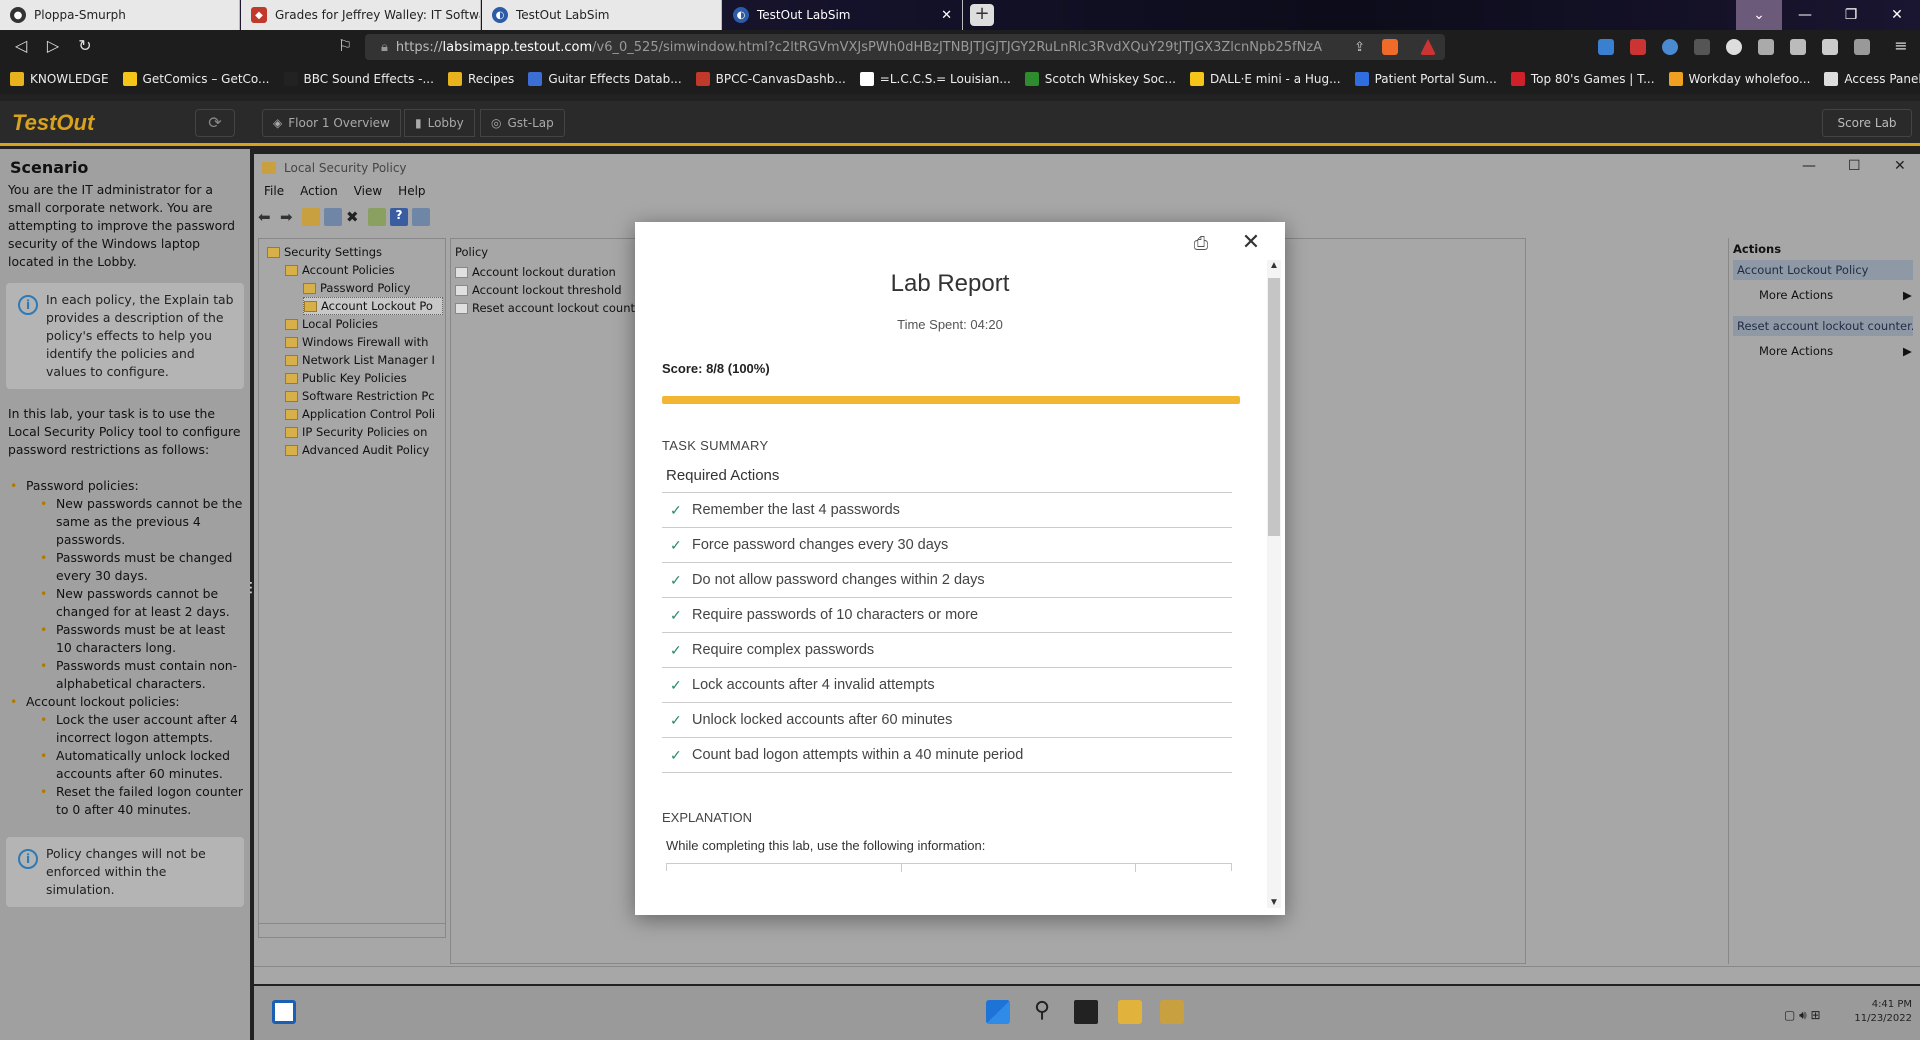  What do you see at coordinates (602, 15) in the screenshot?
I see `browser-tab: ◐ TestOut LabSim` at bounding box center [602, 15].